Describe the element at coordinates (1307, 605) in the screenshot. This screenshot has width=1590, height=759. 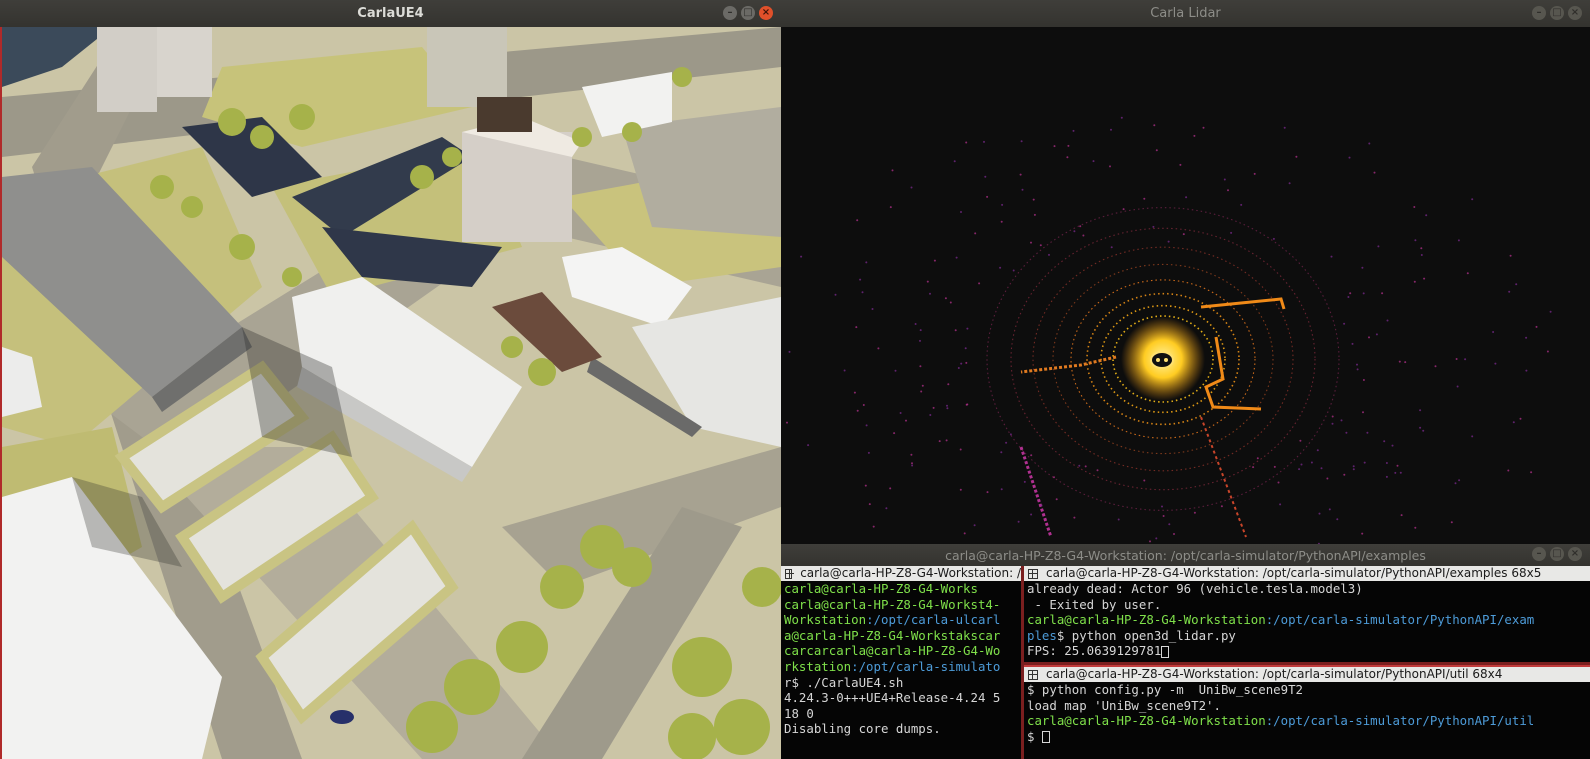
I see `terminal-line: - Exited by user.` at that location.